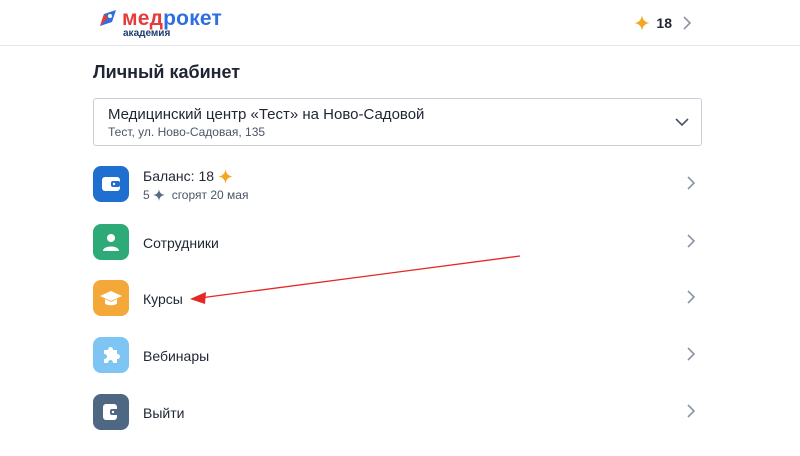 The height and width of the screenshot is (456, 800). Describe the element at coordinates (266, 114) in the screenshot. I see `clinic-name: Медицинский центр «Тест» на Ново-Садовой` at that location.